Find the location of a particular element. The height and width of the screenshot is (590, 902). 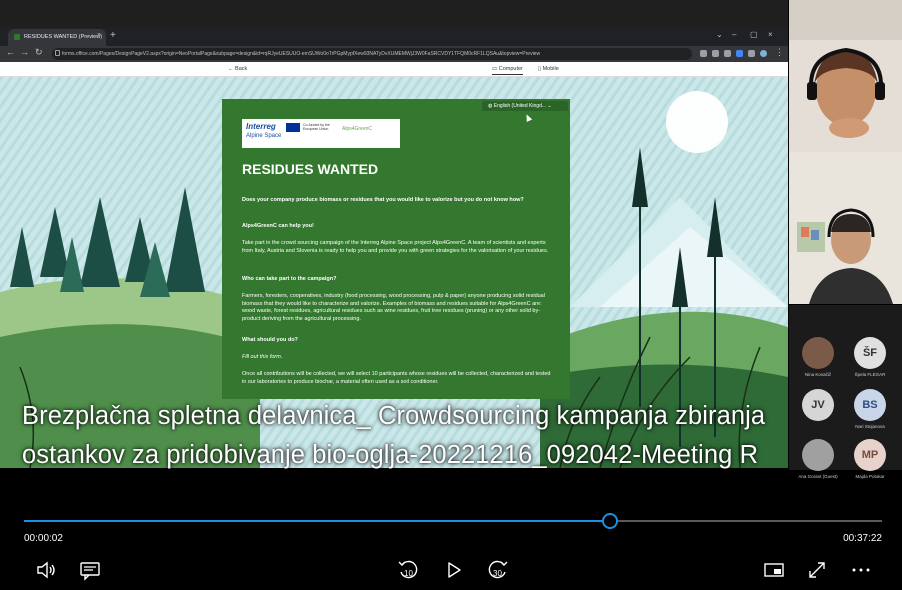

participant-name: Ana Gorant (Guest) is located at coordinates (818, 476).